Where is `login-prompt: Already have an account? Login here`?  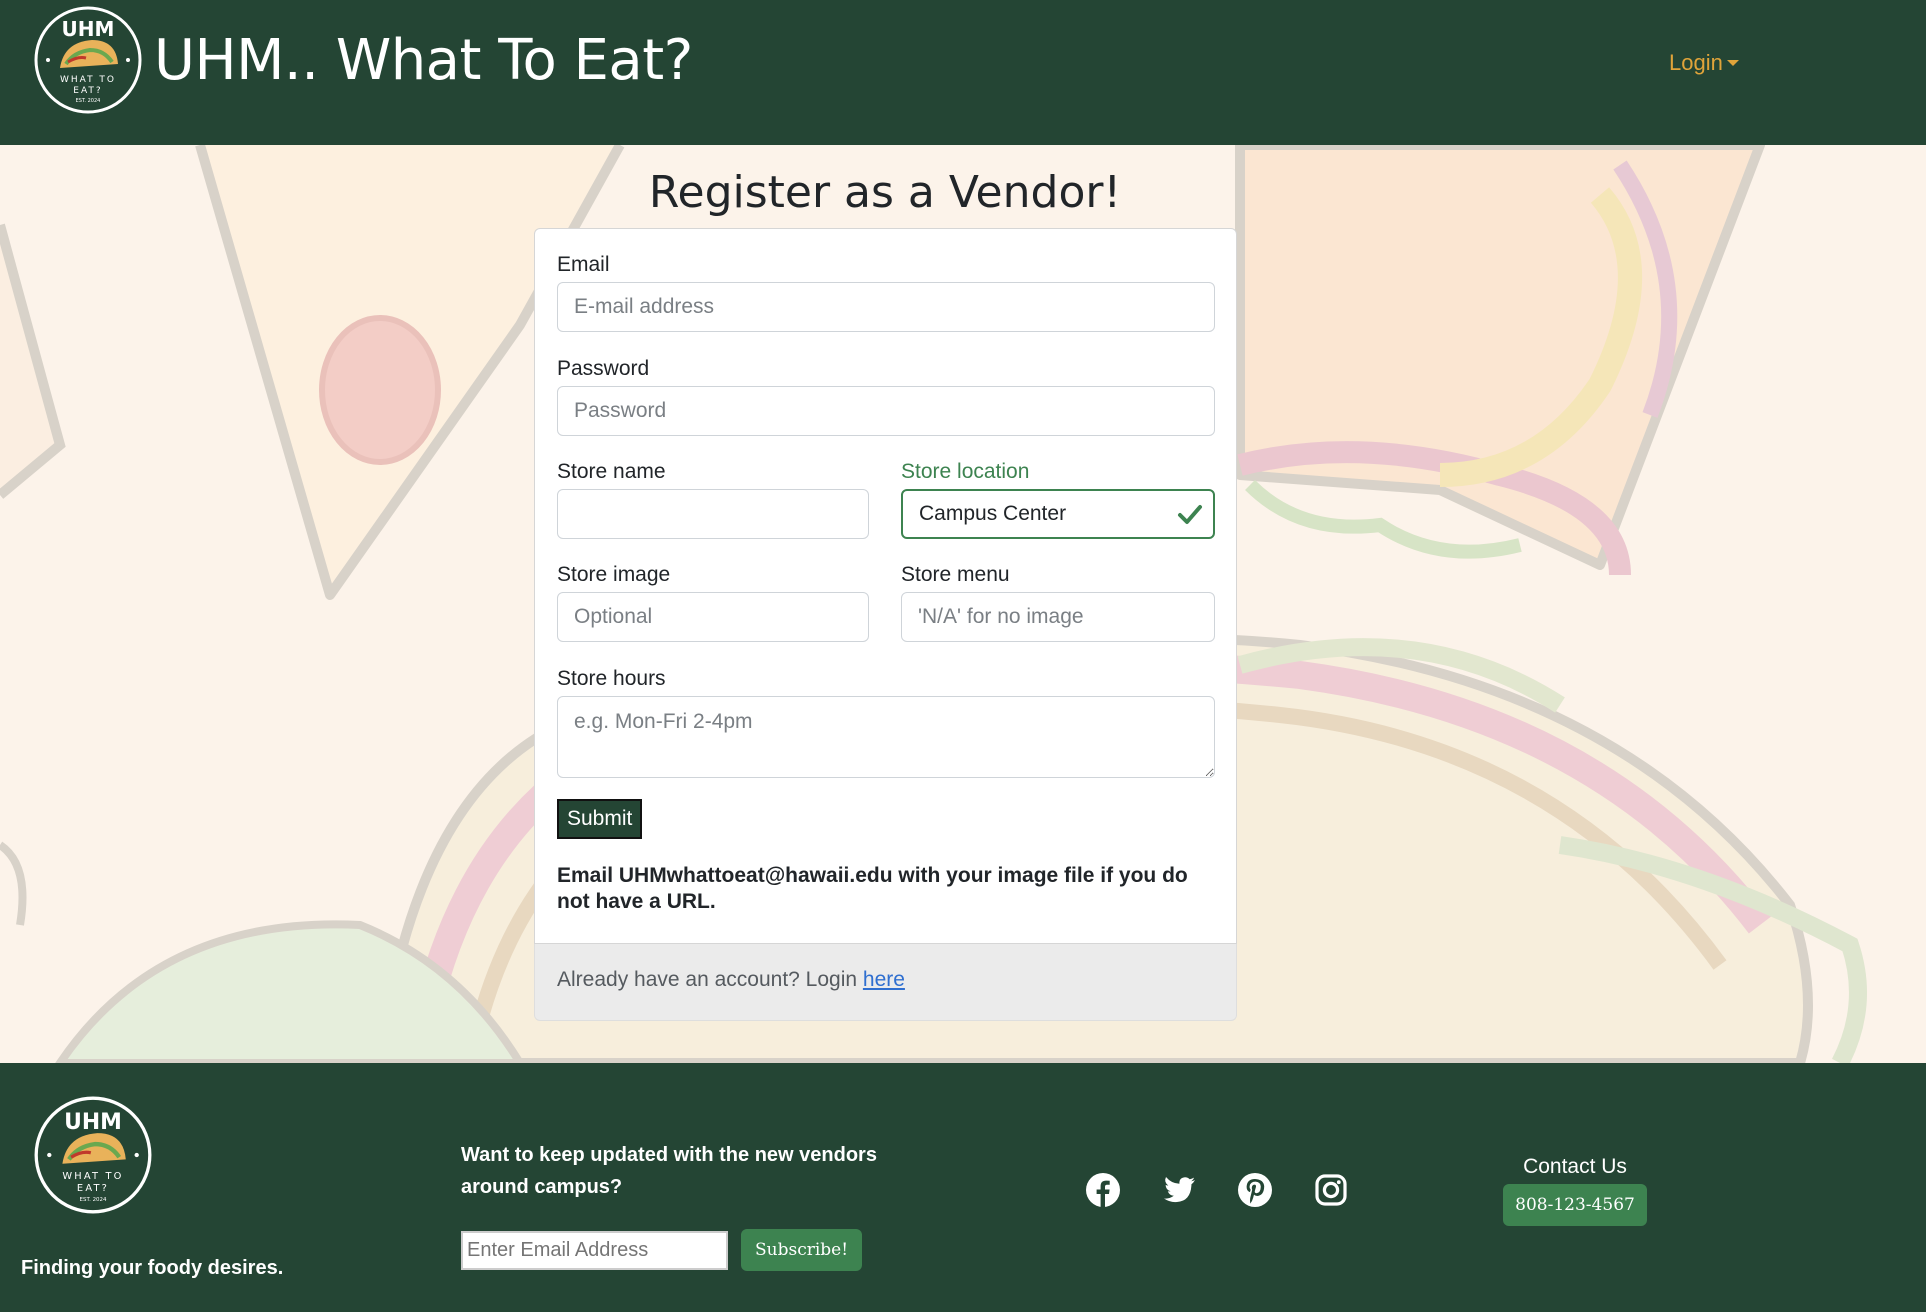
login-prompt: Already have an account? Login here is located at coordinates (731, 980).